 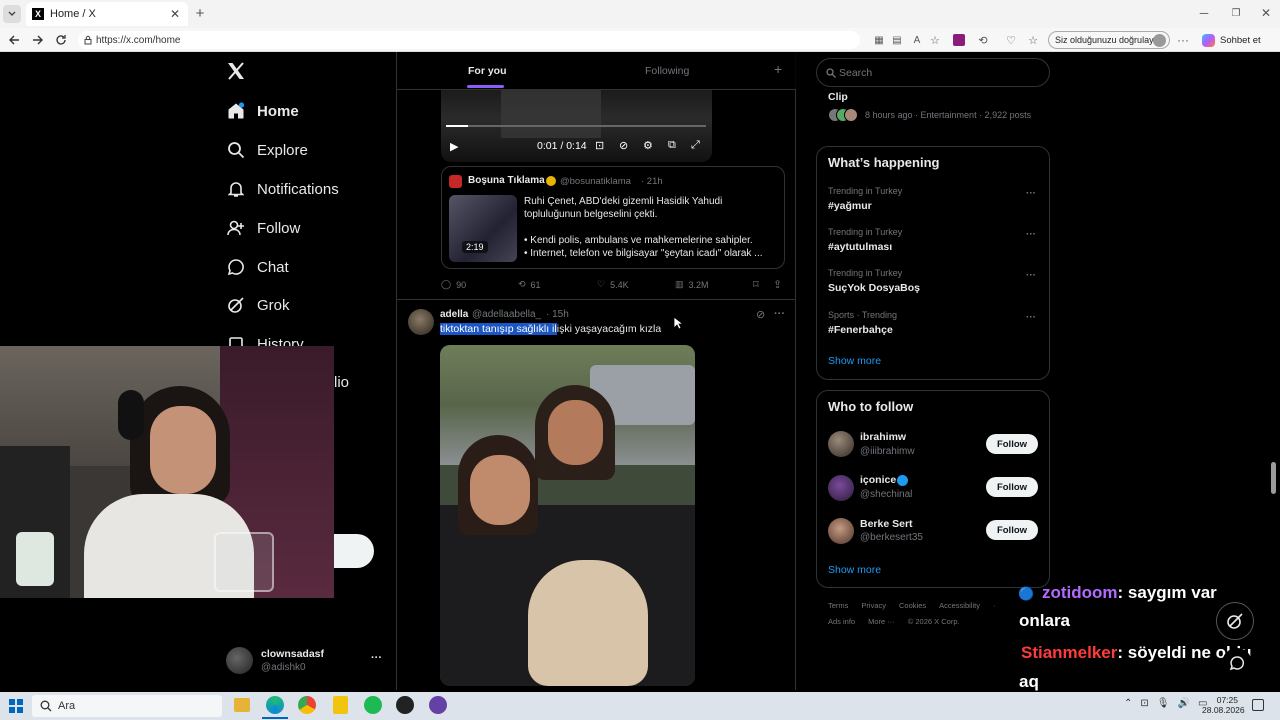 What do you see at coordinates (236, 72) in the screenshot?
I see `x-logo` at bounding box center [236, 72].